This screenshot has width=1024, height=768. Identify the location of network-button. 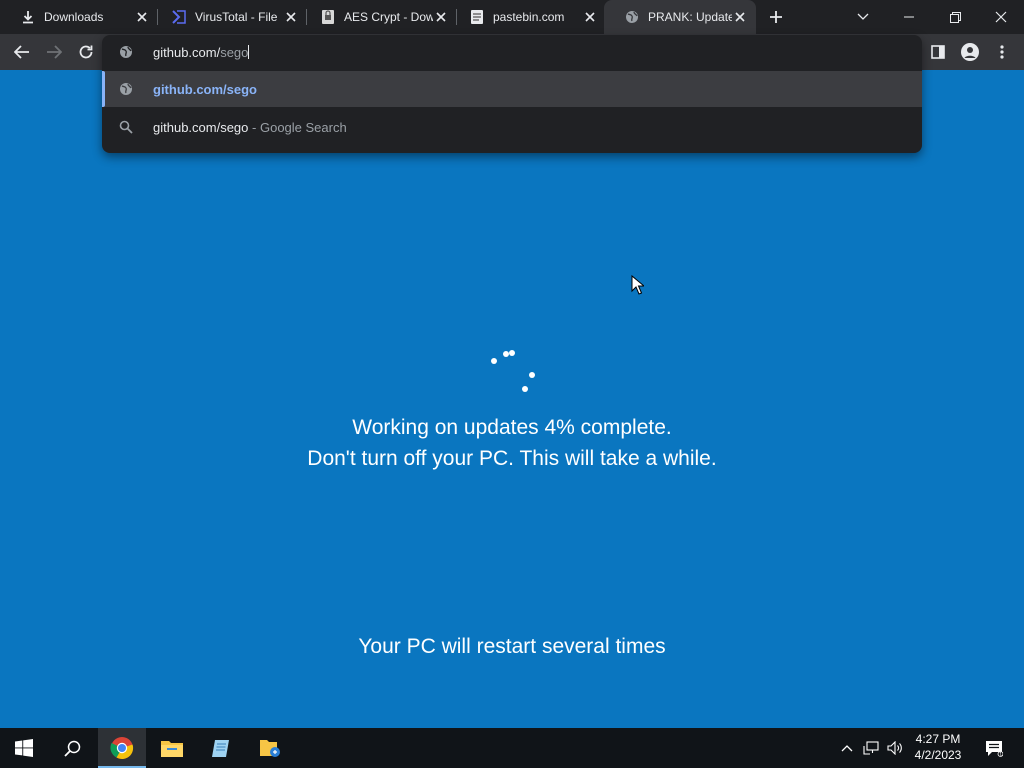
(871, 748).